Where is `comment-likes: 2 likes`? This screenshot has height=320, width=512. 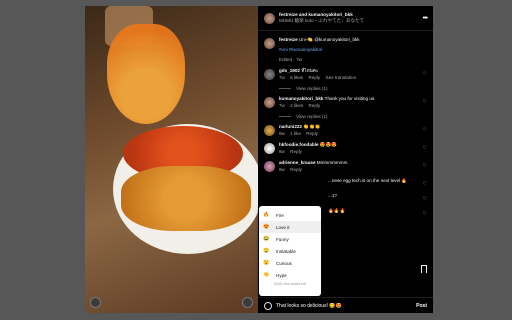
comment-likes: 2 likes is located at coordinates (296, 105).